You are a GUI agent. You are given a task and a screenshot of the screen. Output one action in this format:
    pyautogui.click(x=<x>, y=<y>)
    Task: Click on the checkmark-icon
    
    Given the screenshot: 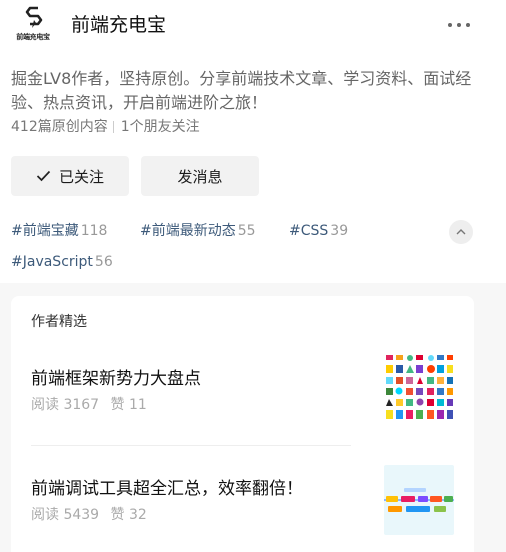 What is the action you would take?
    pyautogui.click(x=43, y=176)
    